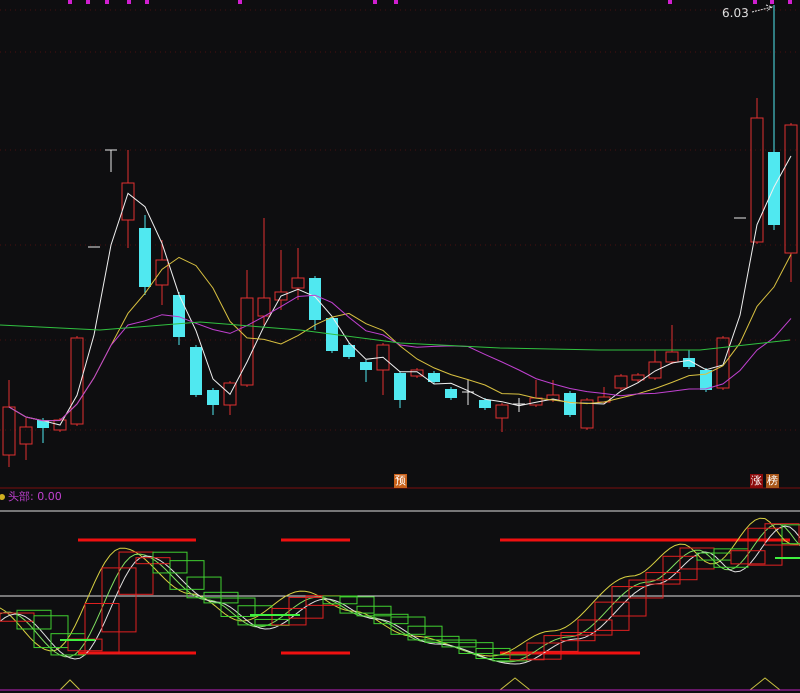  What do you see at coordinates (756, 481) in the screenshot?
I see `signal-marker: 涨` at bounding box center [756, 481].